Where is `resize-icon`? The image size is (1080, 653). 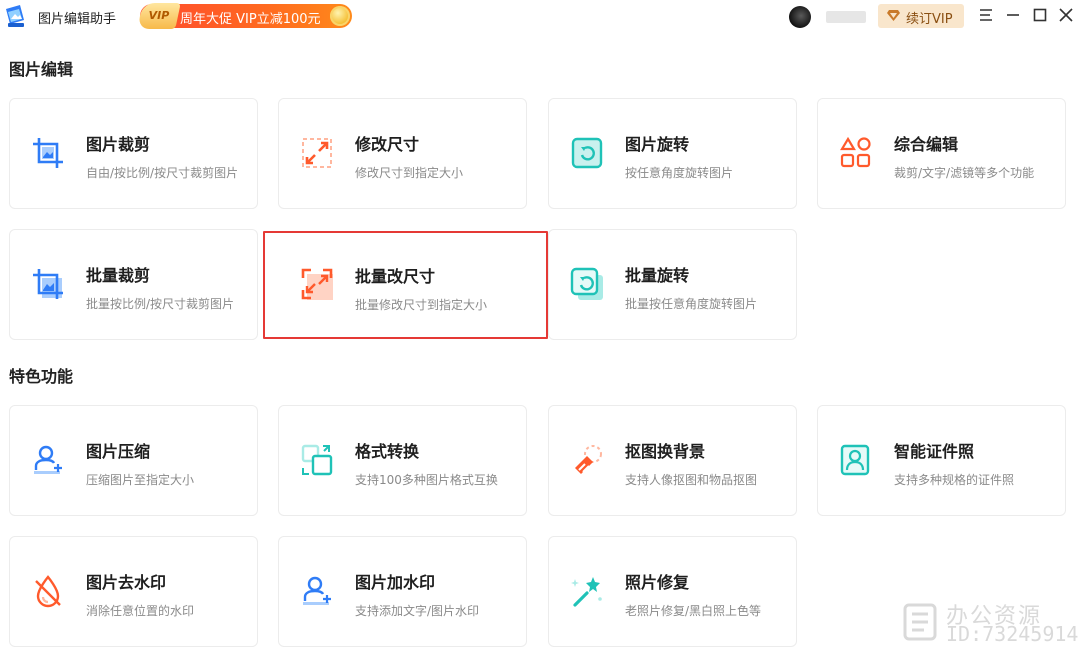 resize-icon is located at coordinates (317, 153).